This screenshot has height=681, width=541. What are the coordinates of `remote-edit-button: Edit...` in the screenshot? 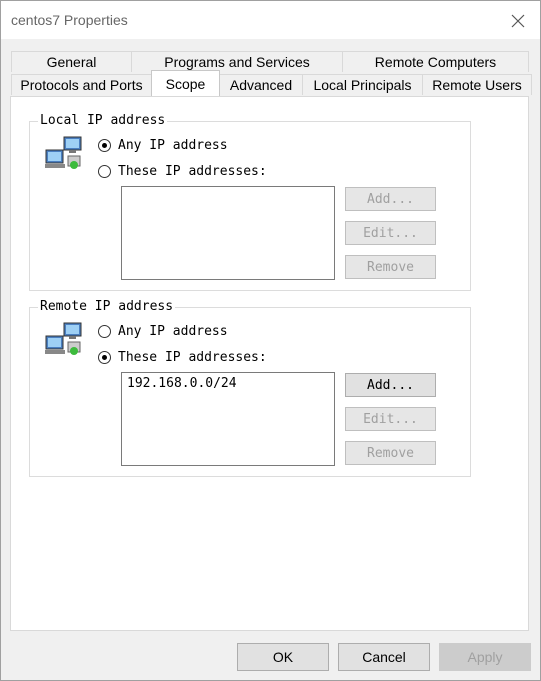 It's located at (390, 419).